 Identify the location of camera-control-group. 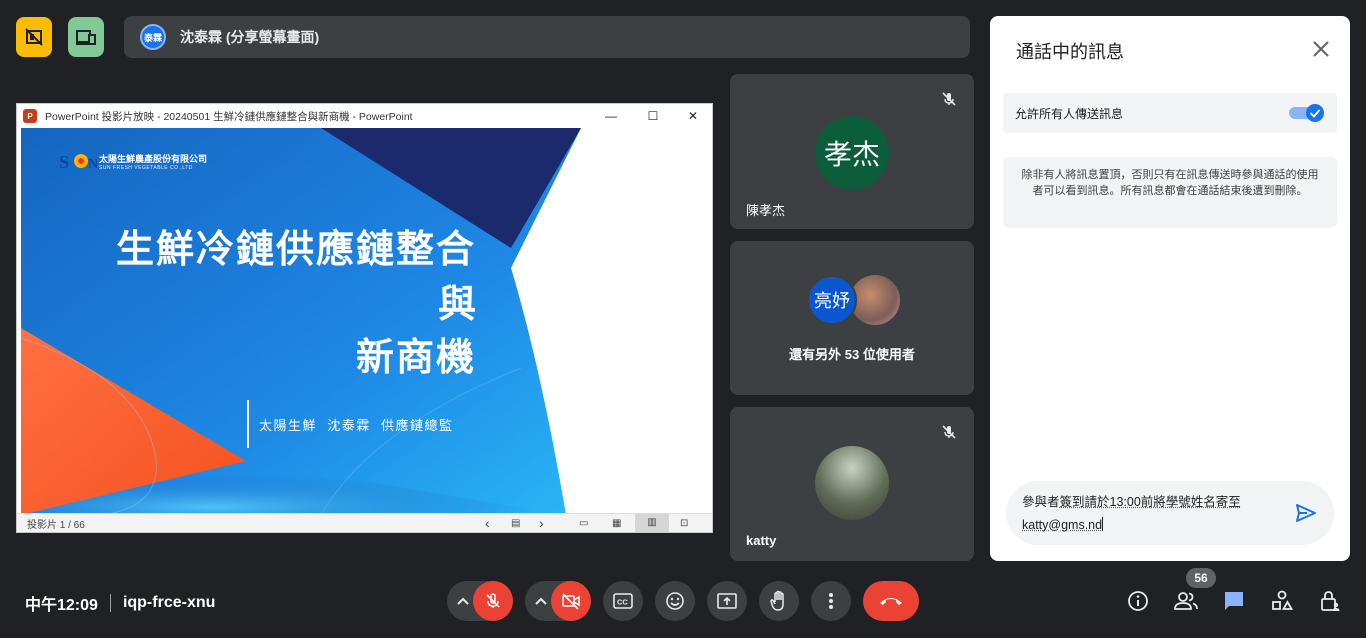
(558, 601).